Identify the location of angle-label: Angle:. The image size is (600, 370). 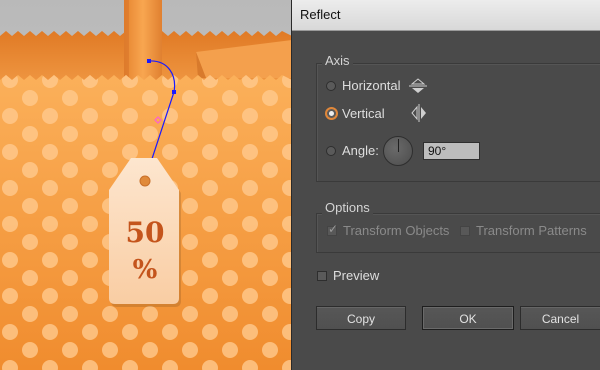
(360, 150).